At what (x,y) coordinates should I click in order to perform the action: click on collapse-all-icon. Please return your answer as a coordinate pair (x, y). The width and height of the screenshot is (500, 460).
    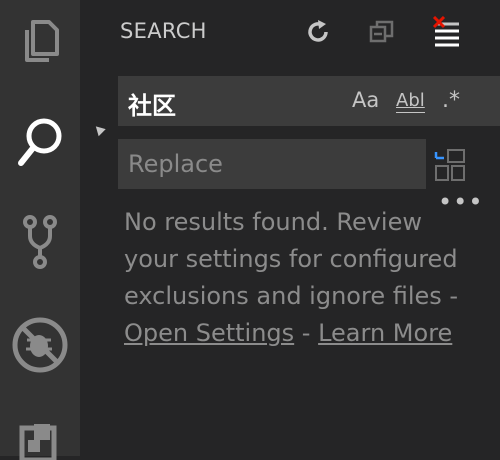
    Looking at the image, I should click on (382, 32).